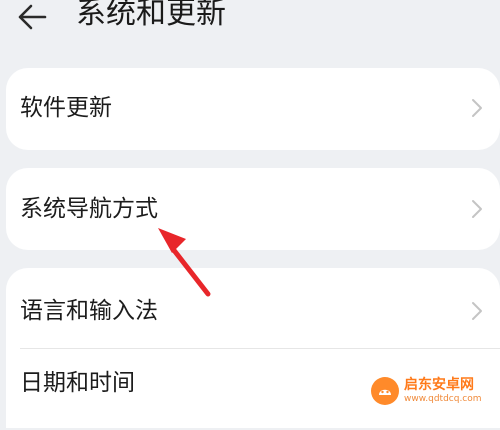 Image resolution: width=500 pixels, height=430 pixels. I want to click on back-button, so click(32, 17).